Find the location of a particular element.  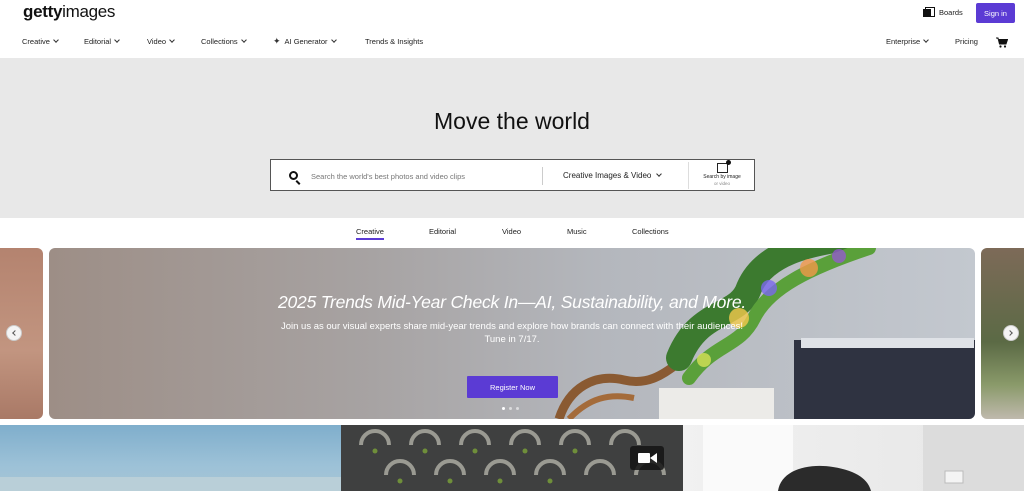

nav-video: Video is located at coordinates (161, 41).